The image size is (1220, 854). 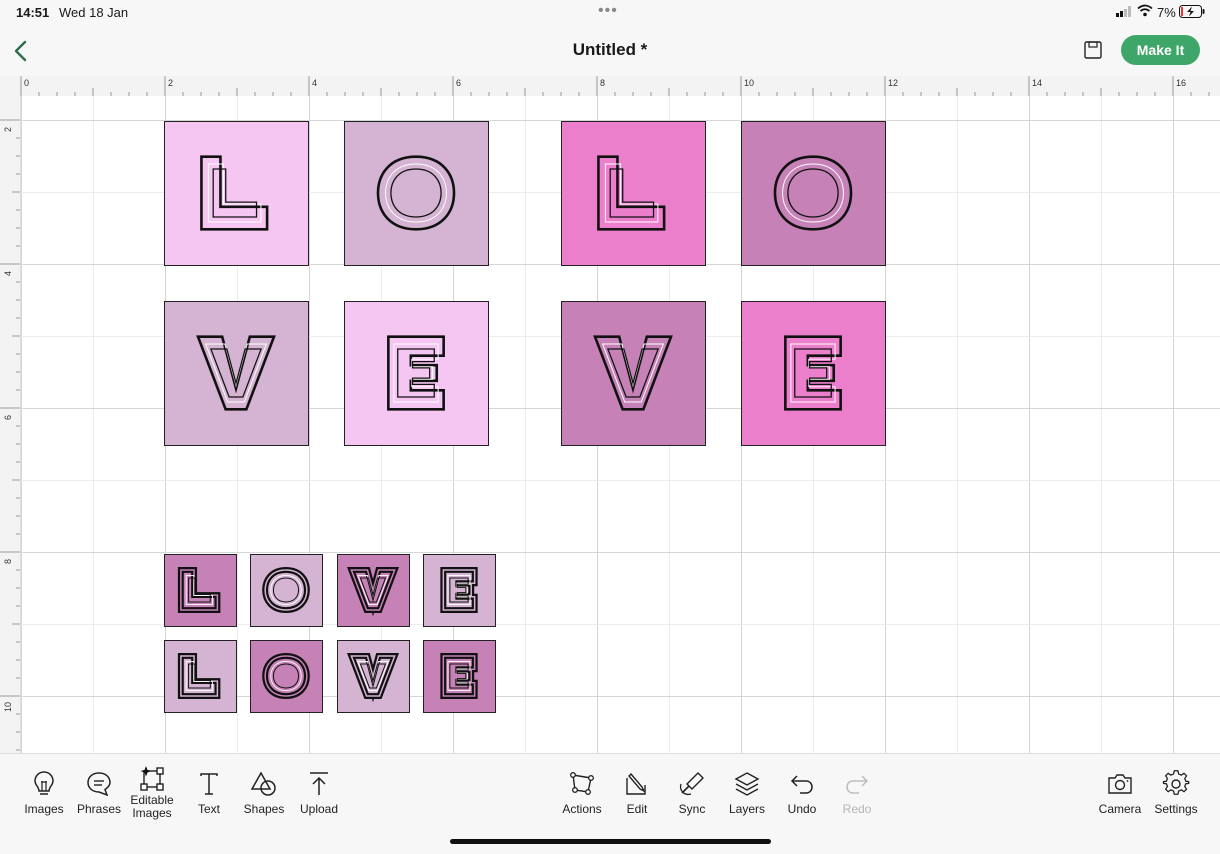 I want to click on ruler-mark-v6: 6, so click(x=8, y=417).